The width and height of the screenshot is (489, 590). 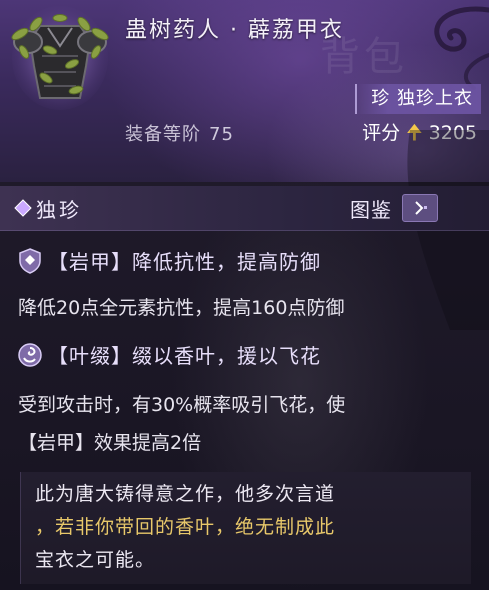 I want to click on atlas-button: 图鉴, so click(x=394, y=208).